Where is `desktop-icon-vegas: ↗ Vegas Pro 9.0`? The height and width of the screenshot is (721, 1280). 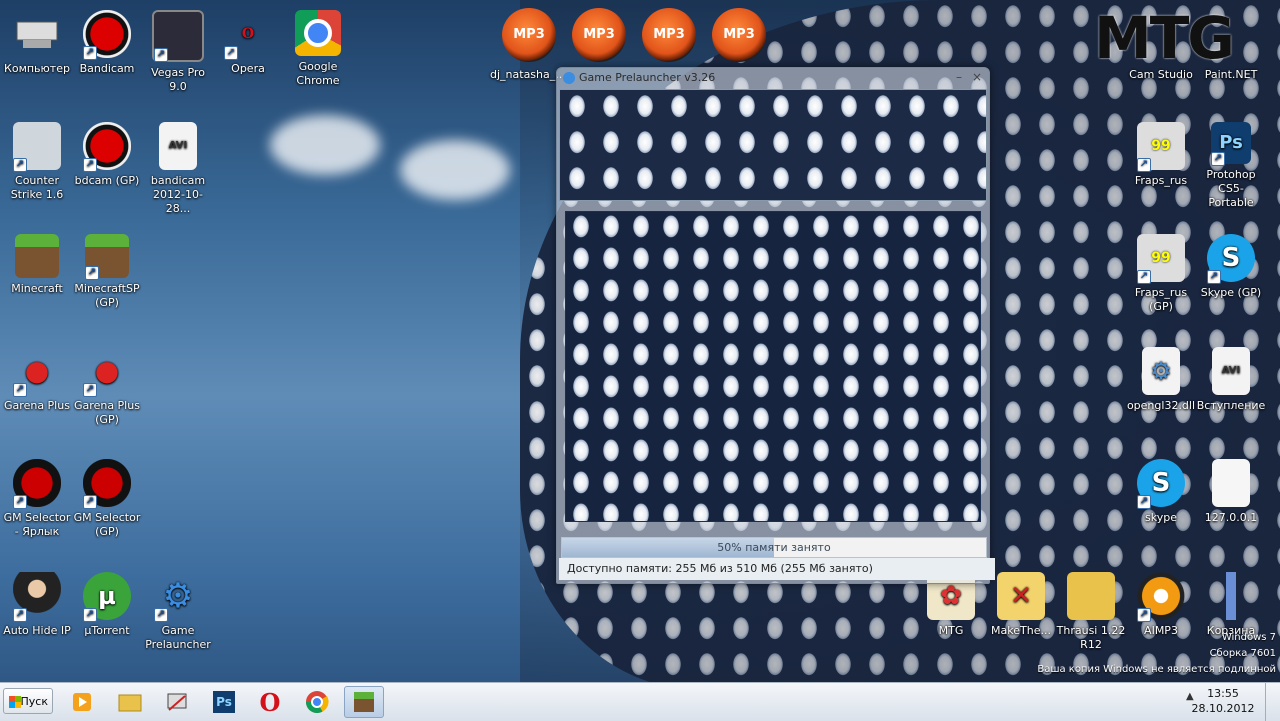 desktop-icon-vegas: ↗ Vegas Pro 9.0 is located at coordinates (178, 52).